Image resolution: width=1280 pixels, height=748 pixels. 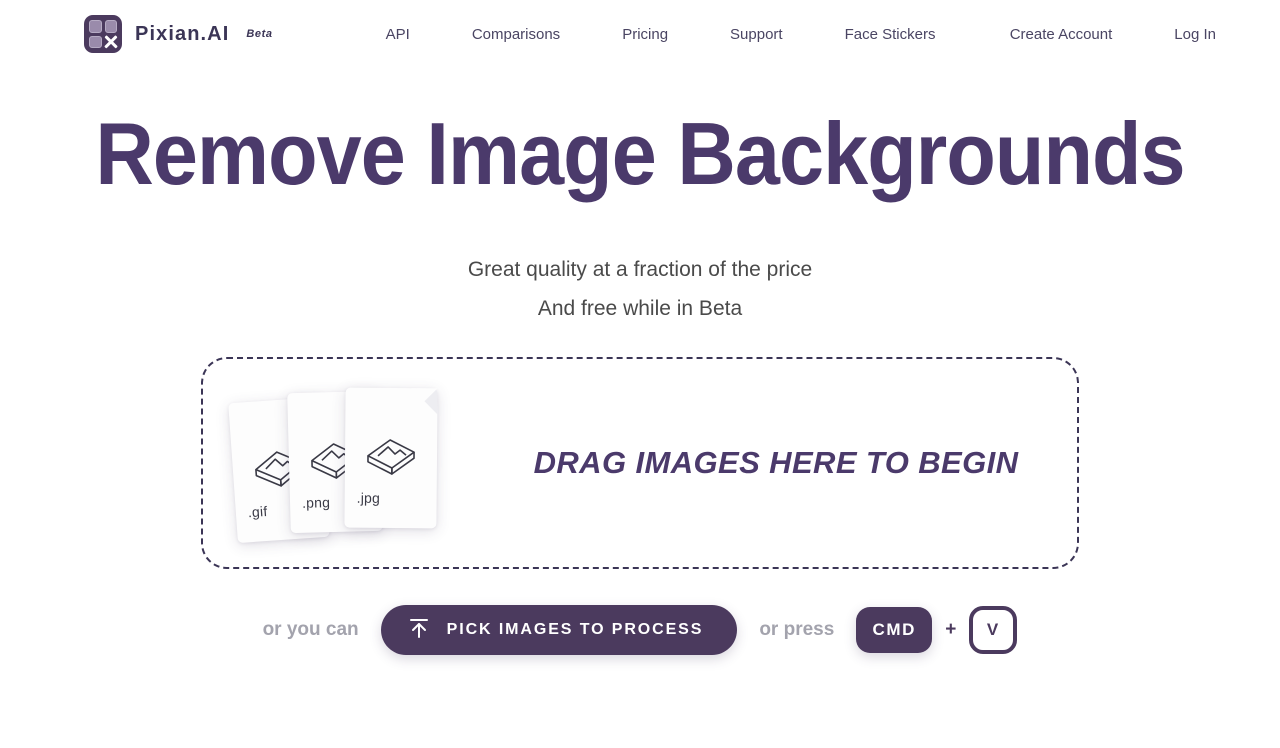 I want to click on file-card-jpg: .jpg, so click(x=391, y=458).